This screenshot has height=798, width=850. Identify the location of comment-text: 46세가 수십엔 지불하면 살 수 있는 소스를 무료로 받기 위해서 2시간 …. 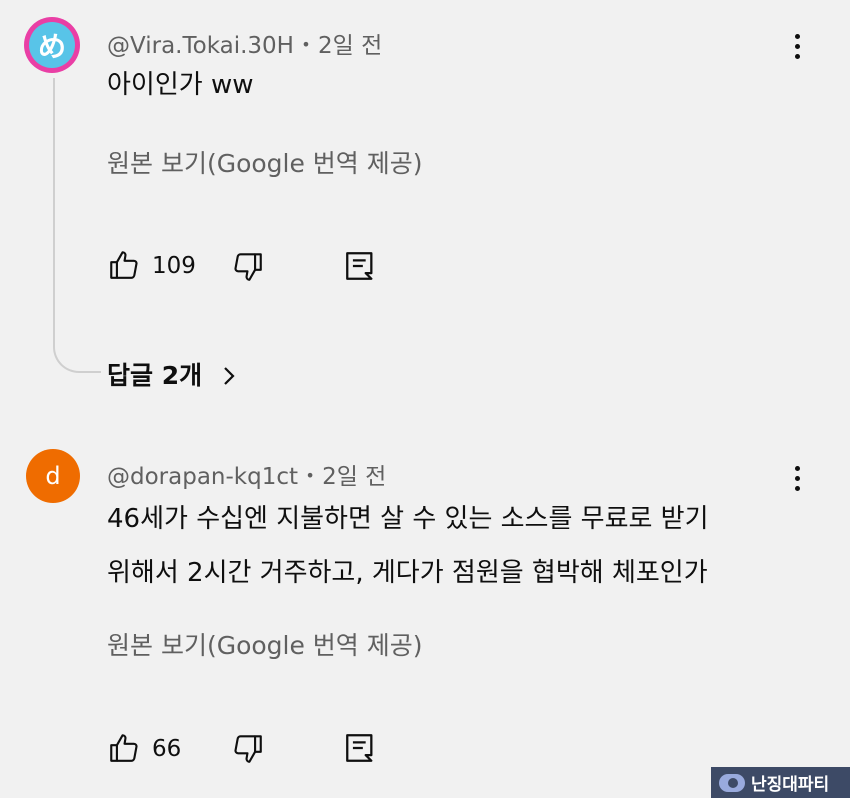
(408, 546).